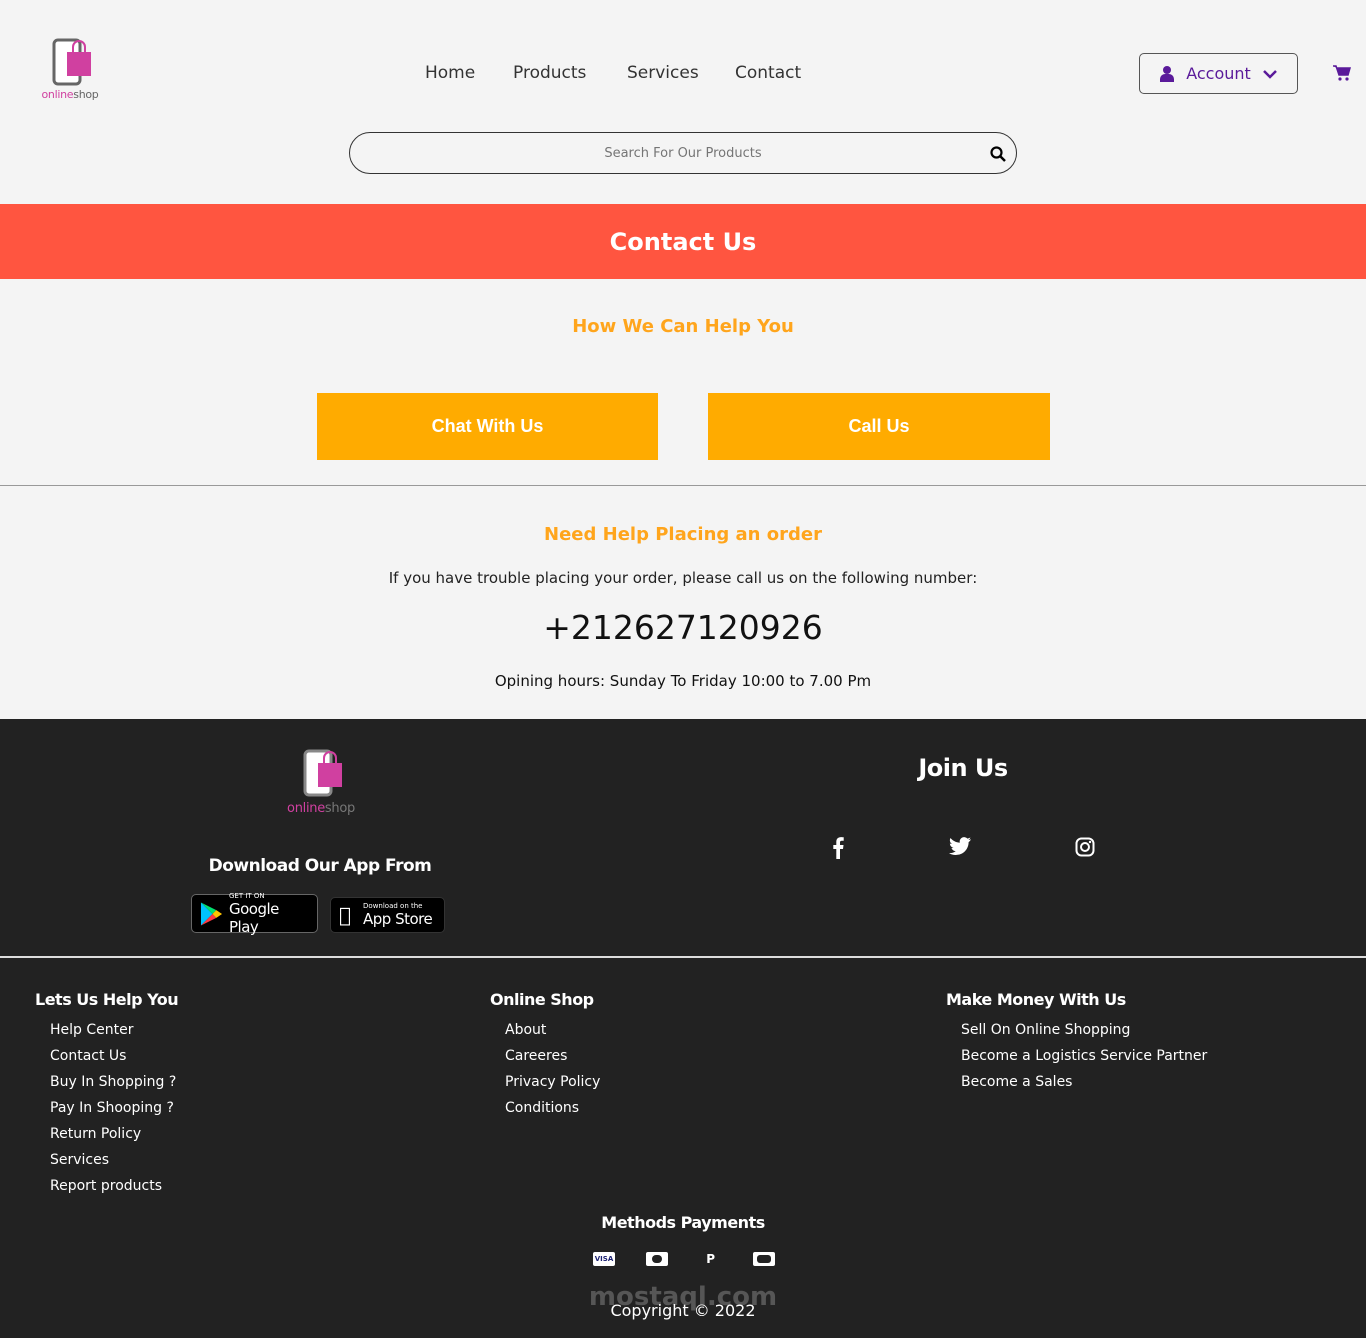 The image size is (1366, 1338). Describe the element at coordinates (1036, 999) in the screenshot. I see `column-title: Make Money With Us` at that location.